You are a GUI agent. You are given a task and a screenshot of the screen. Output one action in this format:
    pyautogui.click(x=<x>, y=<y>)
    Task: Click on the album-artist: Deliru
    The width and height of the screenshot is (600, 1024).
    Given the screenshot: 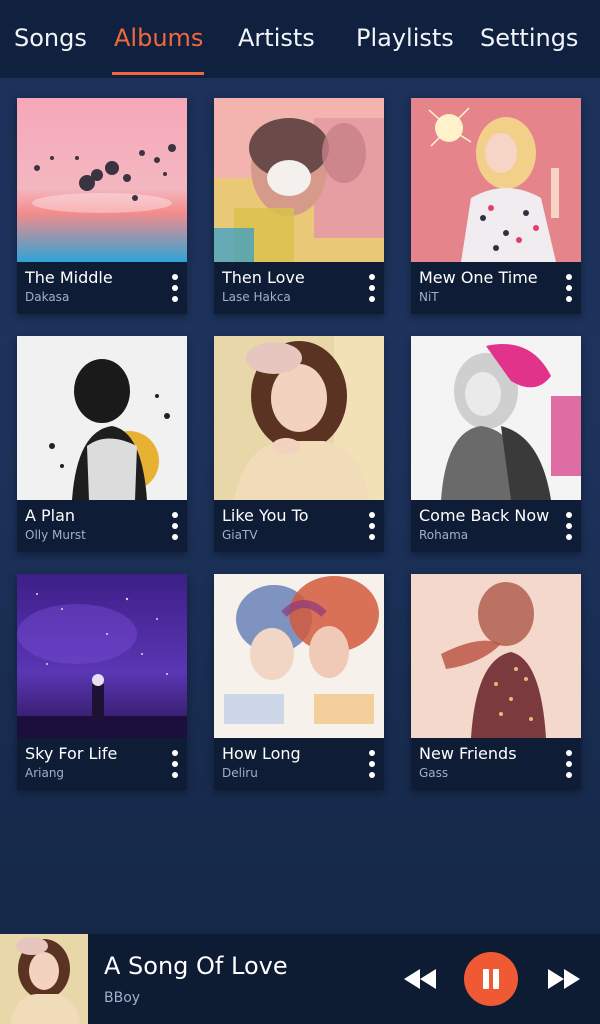 What is the action you would take?
    pyautogui.click(x=240, y=773)
    